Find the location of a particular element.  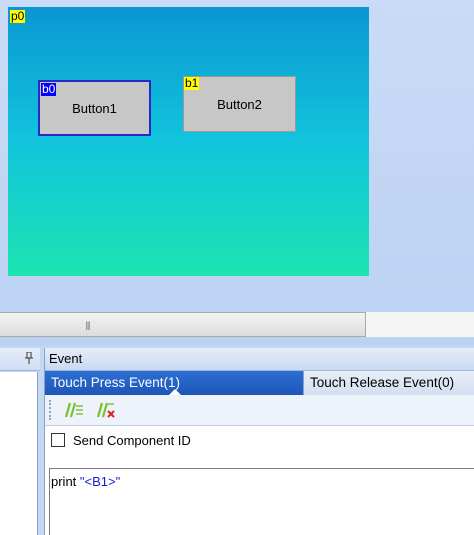

button2-component: b1 Button2 is located at coordinates (239, 104).